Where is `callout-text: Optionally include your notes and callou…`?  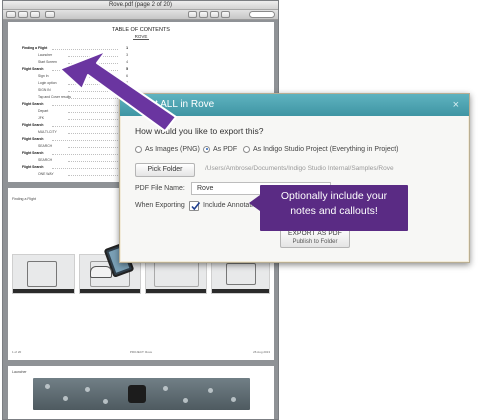 callout-text: Optionally include your notes and callou… is located at coordinates (334, 203).